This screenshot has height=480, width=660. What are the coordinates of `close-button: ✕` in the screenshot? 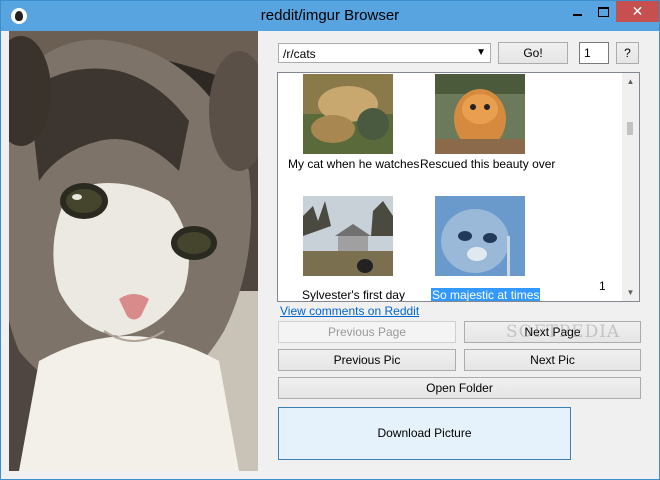 It's located at (637, 11).